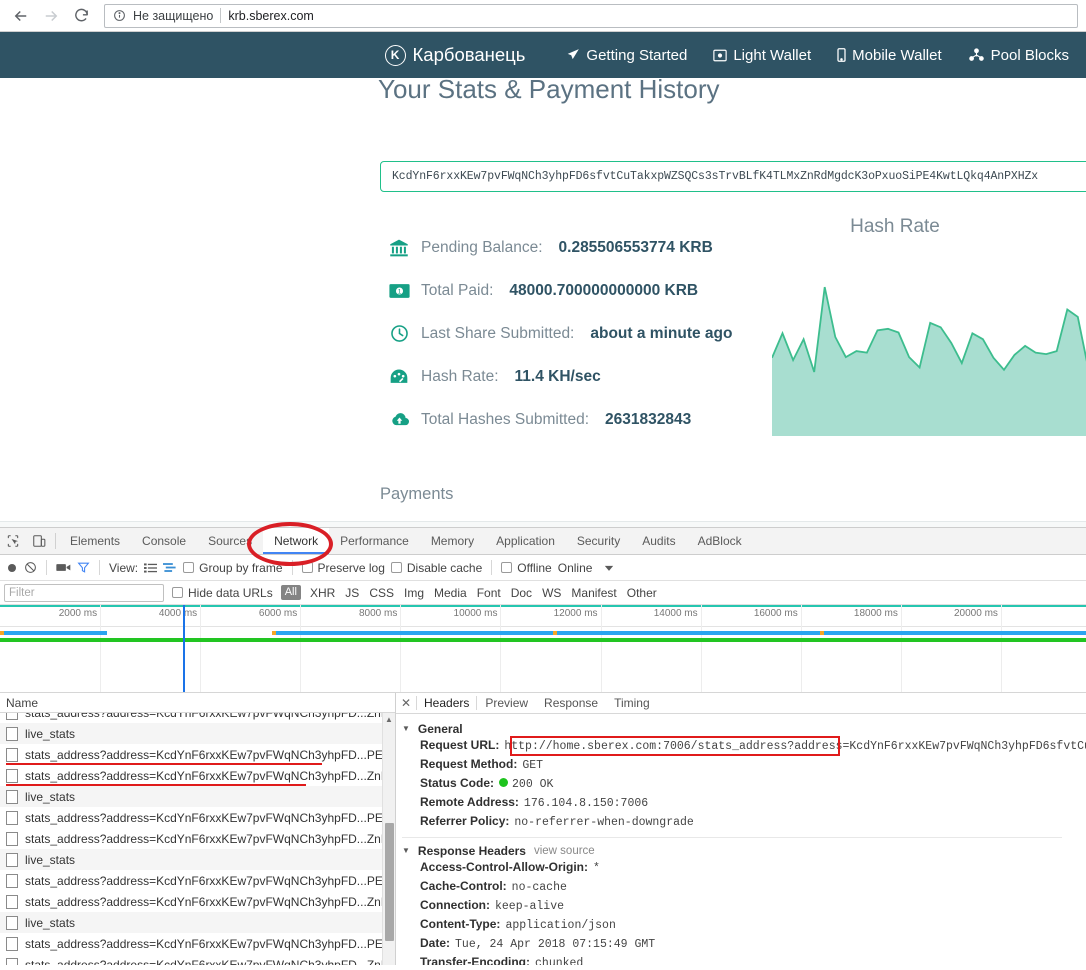  Describe the element at coordinates (551, 593) in the screenshot. I see `filter-type-ws: WS` at that location.